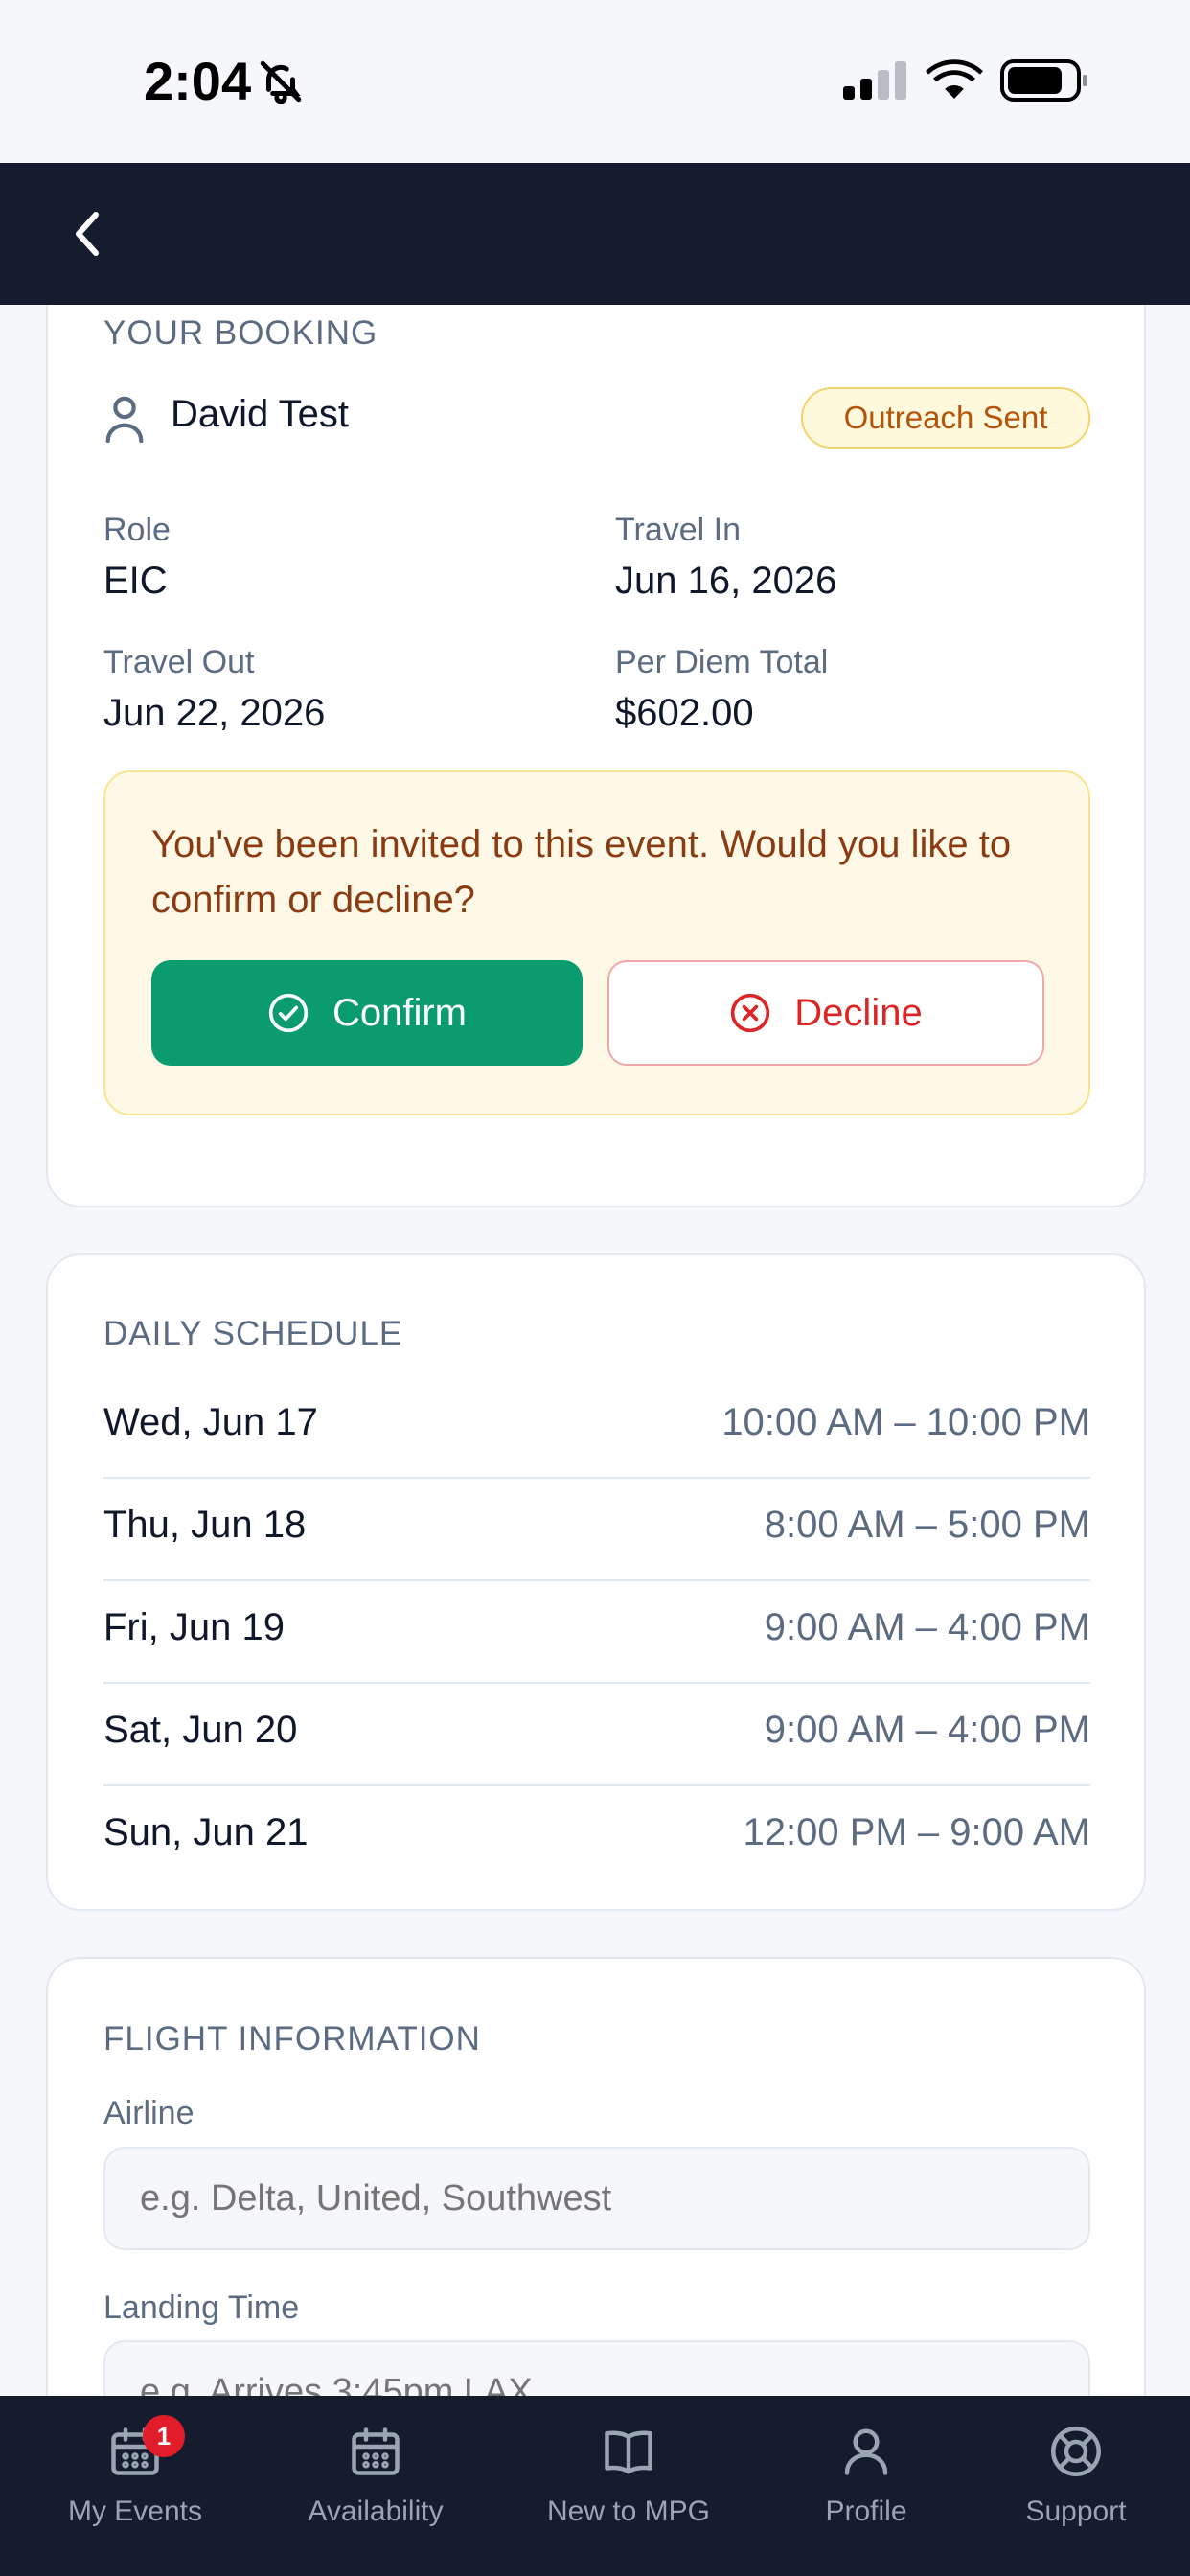 The image size is (1190, 2576). Describe the element at coordinates (629, 2475) in the screenshot. I see `tab-new-to-mpg: New to MPG` at that location.